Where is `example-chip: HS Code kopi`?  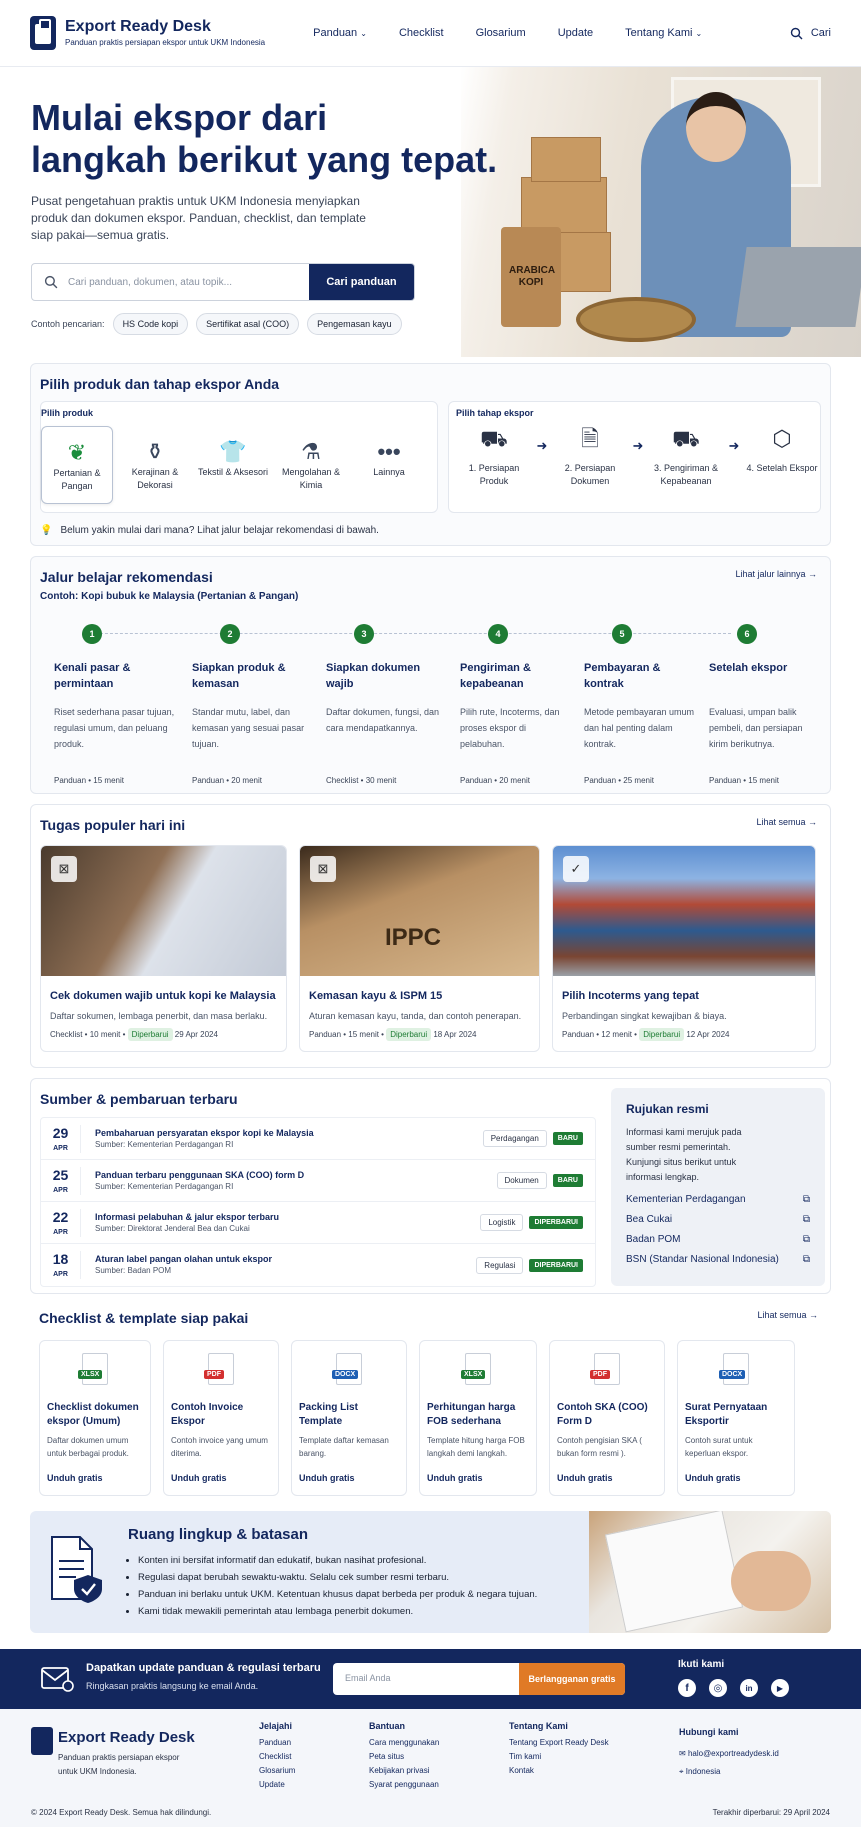
example-chip: HS Code kopi is located at coordinates (150, 324).